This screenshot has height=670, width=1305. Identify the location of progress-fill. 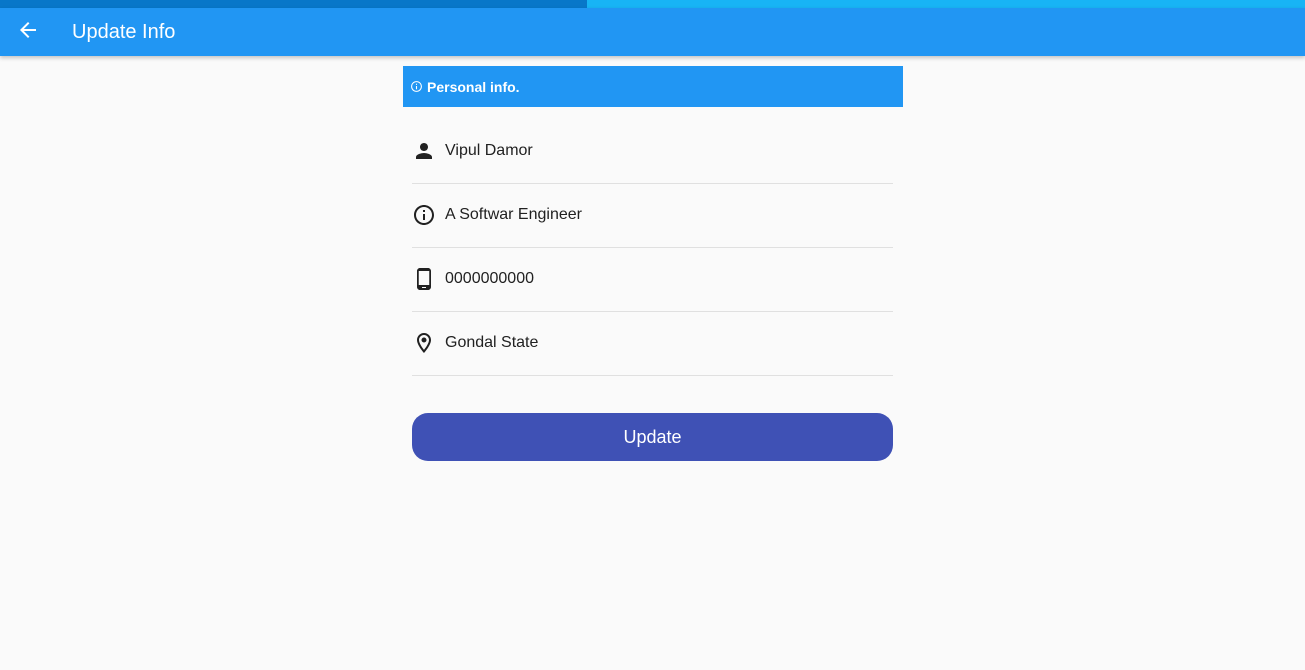
(294, 4).